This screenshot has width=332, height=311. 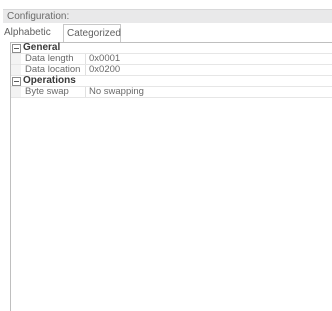 I want to click on property-row-byte-swap: Byte swap No swapping, so click(x=171, y=92).